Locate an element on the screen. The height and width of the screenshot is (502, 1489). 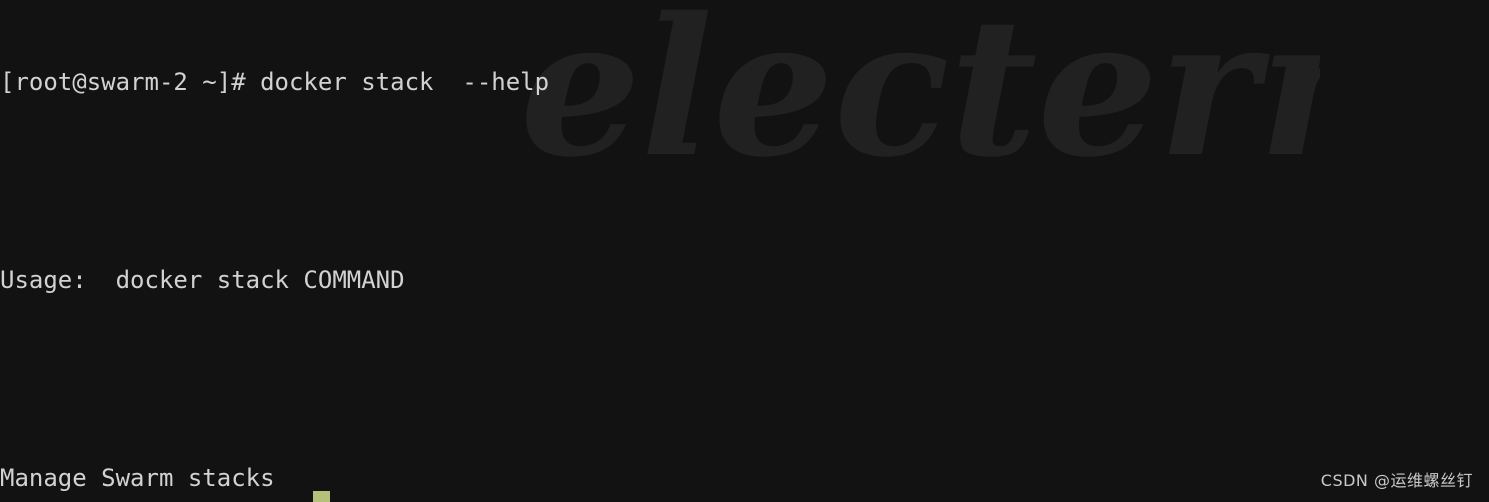
csdn-credit-watermark: CSDN @运维螺丝钉 is located at coordinates (1396, 480).